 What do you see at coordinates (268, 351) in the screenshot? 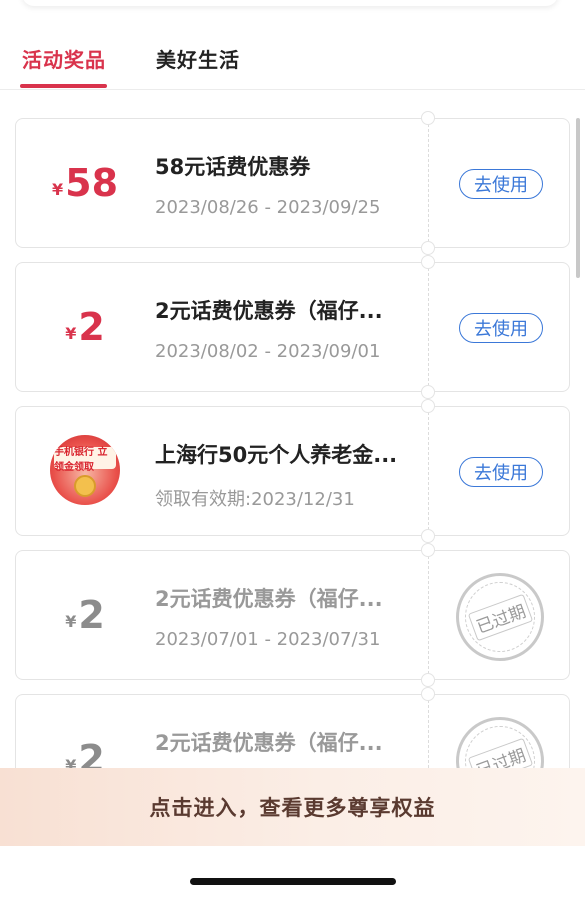
I see `coupon-validity: 2023/08/02 - 2023/09/01` at bounding box center [268, 351].